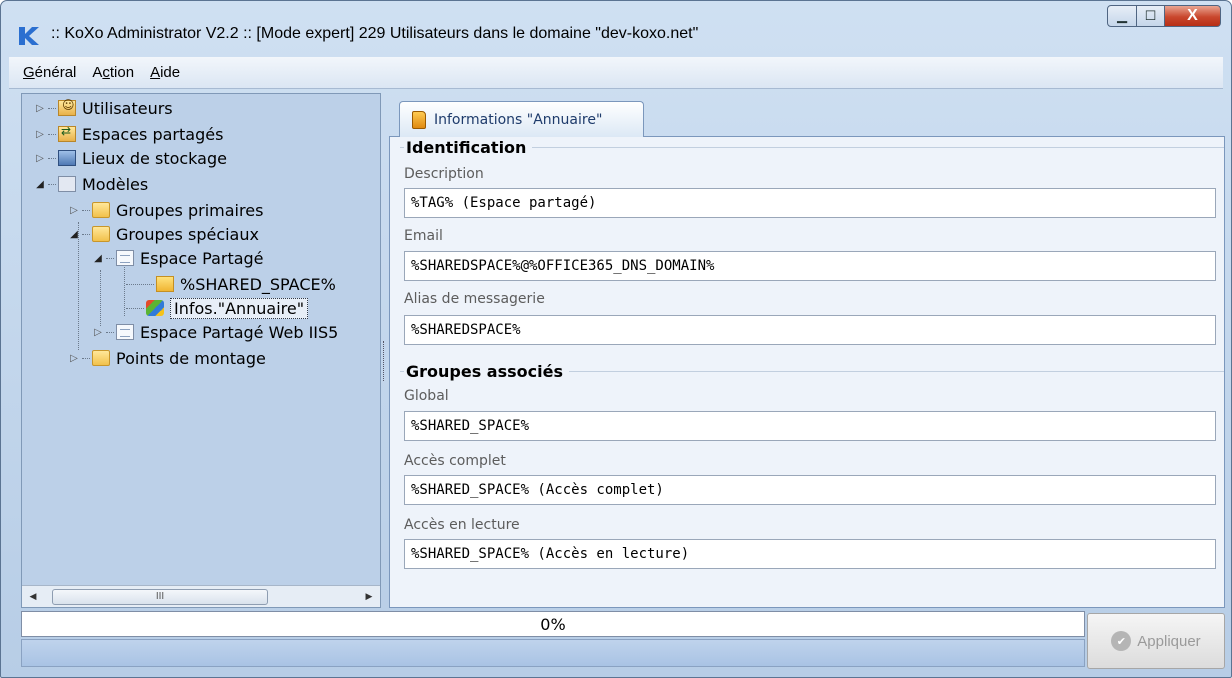 The height and width of the screenshot is (678, 1232). What do you see at coordinates (67, 184) in the screenshot?
I see `models-icon` at bounding box center [67, 184].